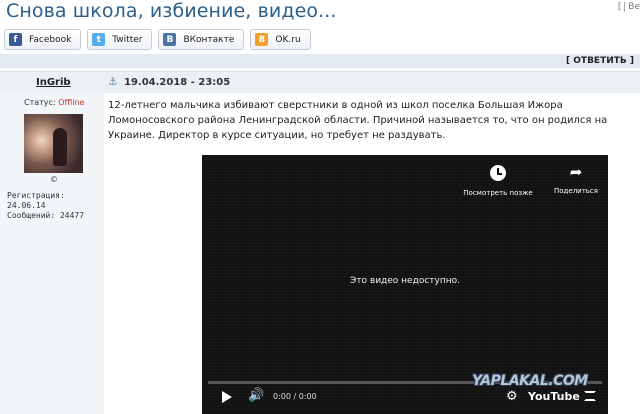 This screenshot has height=414, width=640. Describe the element at coordinates (320, 82) in the screenshot. I see `post-header: InGrib ⚓ 19.04.2018 - 23:05` at that location.